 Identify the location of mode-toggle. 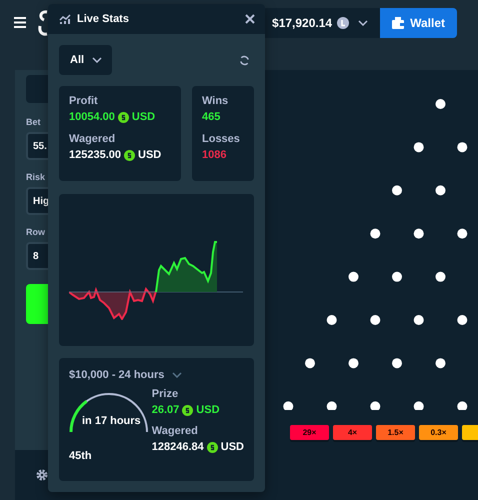
(37, 89).